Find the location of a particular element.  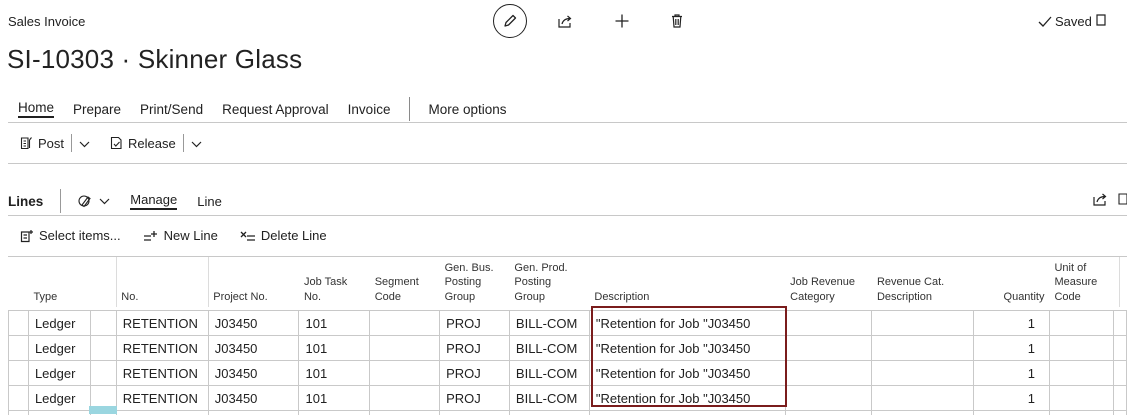

col-gen-prod-posting-group: Gen. Prod.PostingGroup is located at coordinates (549, 284).